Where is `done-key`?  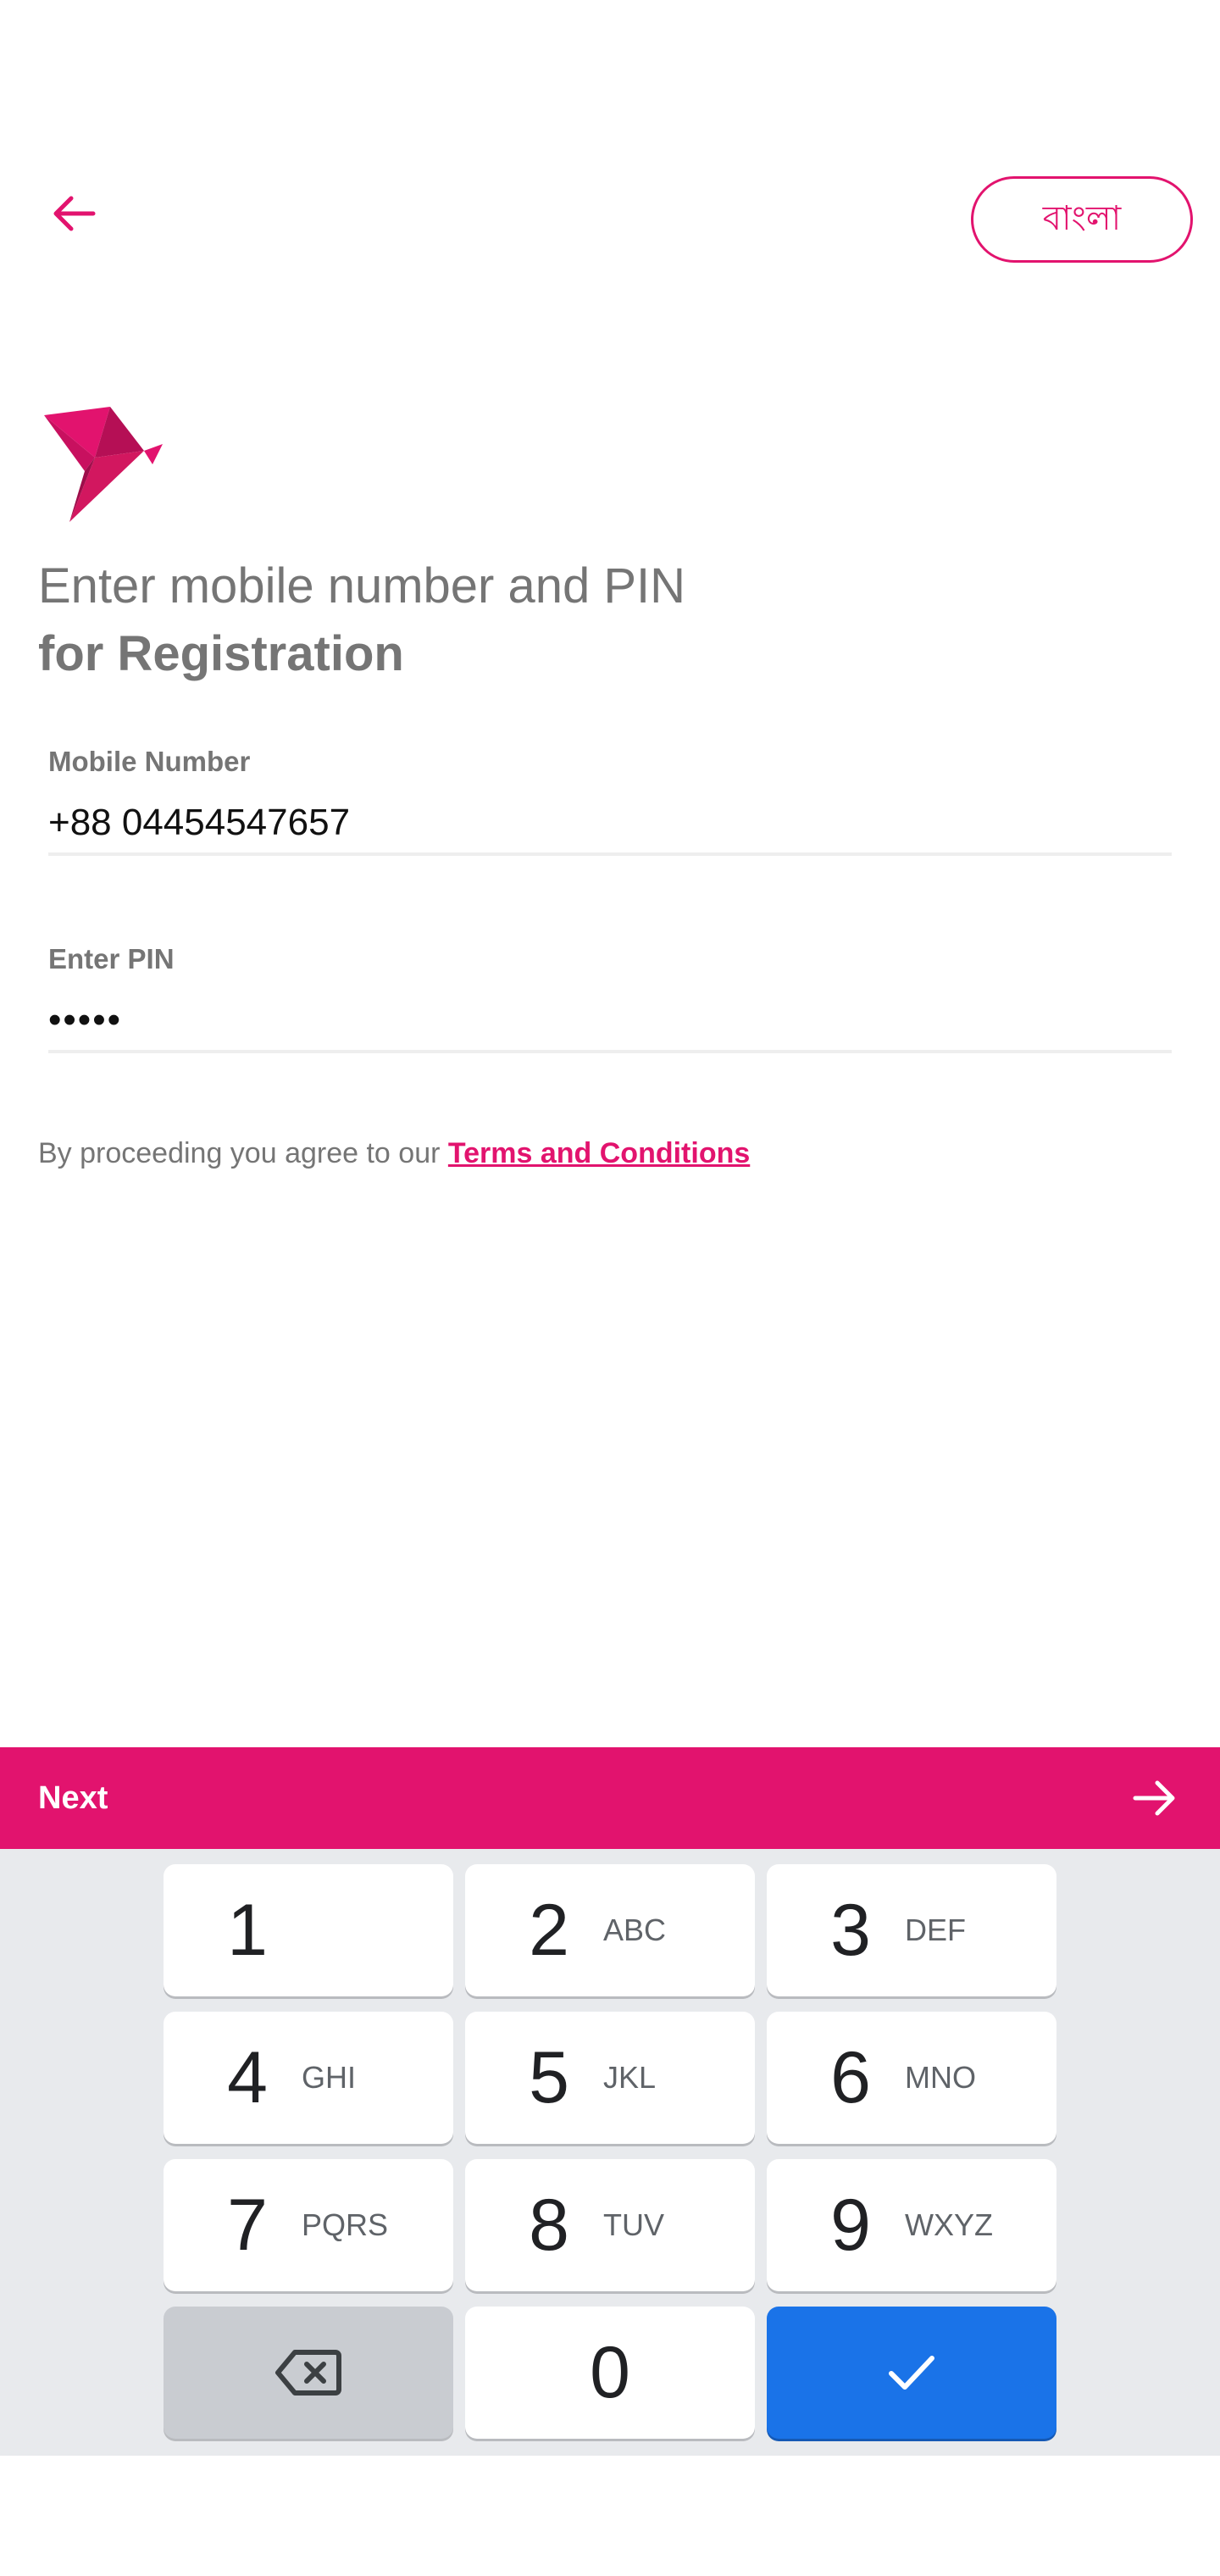
done-key is located at coordinates (911, 2373).